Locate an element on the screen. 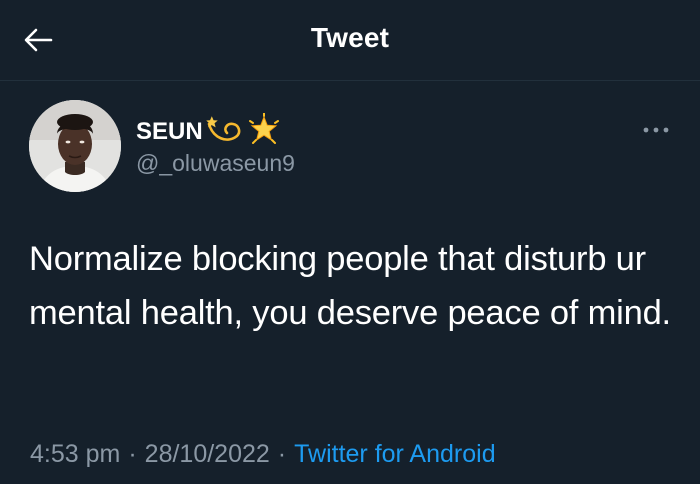  avatar-photo is located at coordinates (75, 146).